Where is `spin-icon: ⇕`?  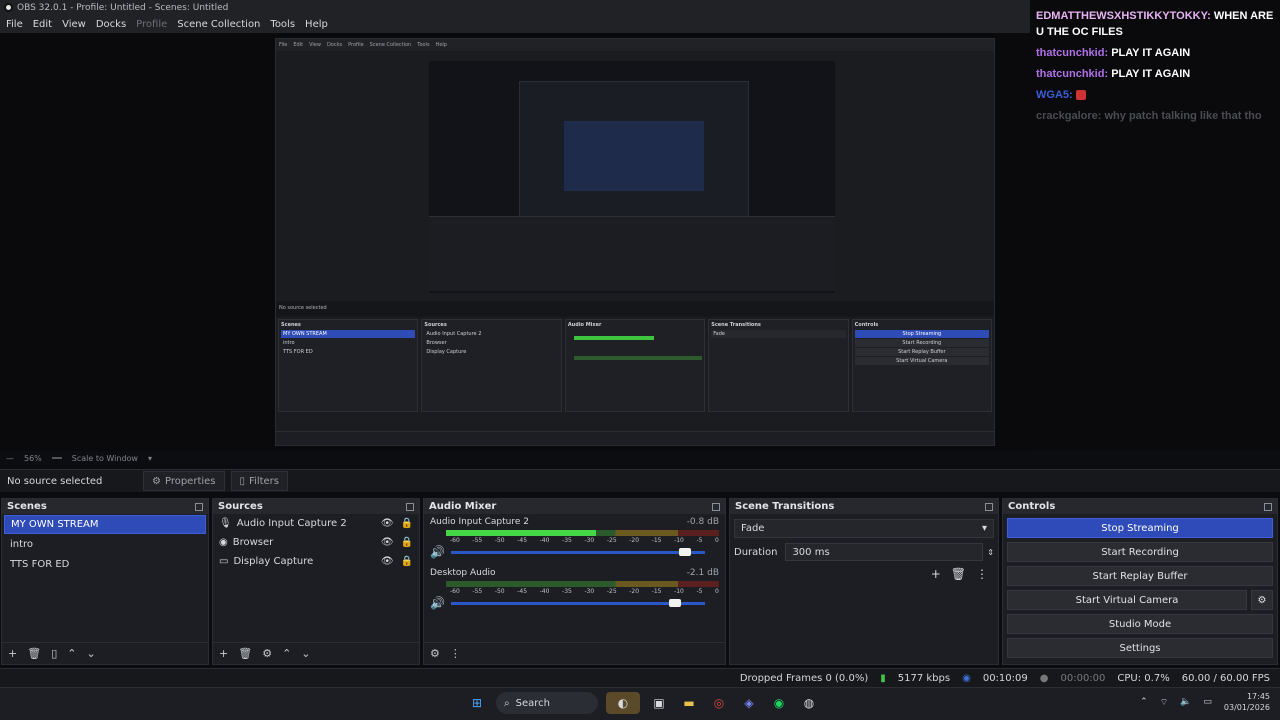
spin-icon: ⇕ is located at coordinates (990, 552).